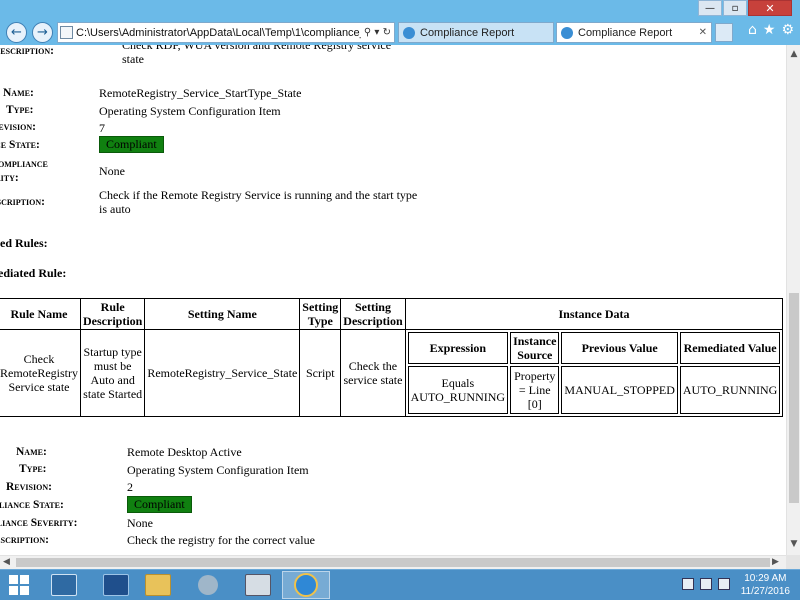 This screenshot has height=600, width=800. Describe the element at coordinates (64, 585) in the screenshot. I see `server-manager-taskbar-icon` at that location.